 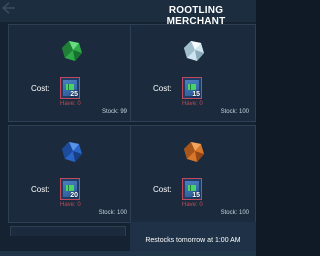 I want to click on orange-gem-icon, so click(x=194, y=152).